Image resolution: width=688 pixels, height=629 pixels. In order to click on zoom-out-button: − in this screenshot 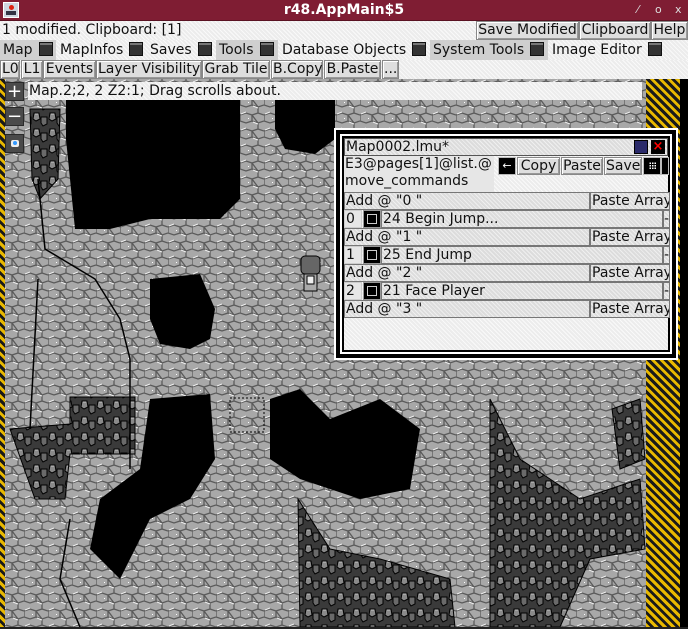, I will do `click(14, 116)`.